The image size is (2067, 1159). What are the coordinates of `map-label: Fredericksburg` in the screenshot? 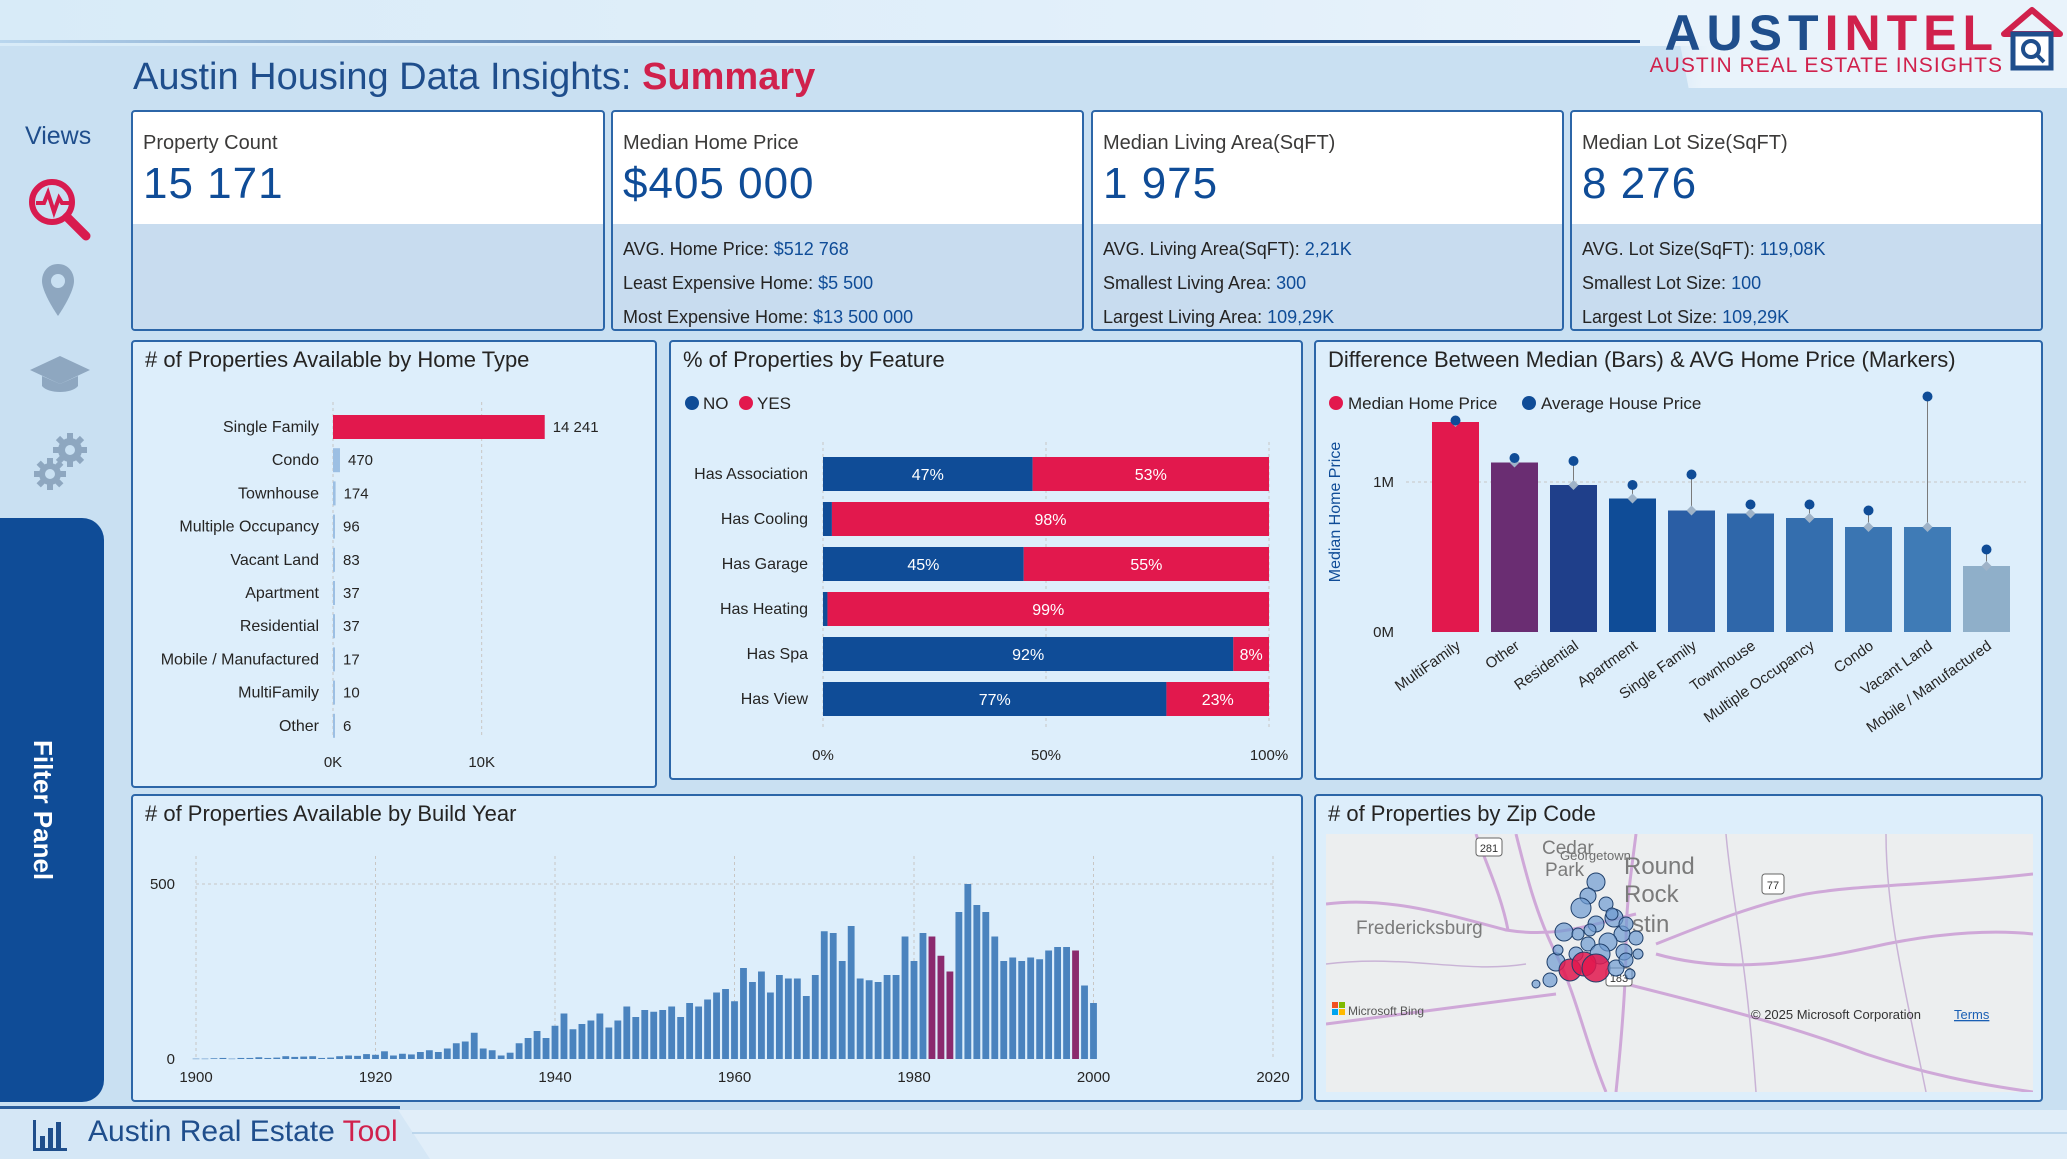 It's located at (1419, 928).